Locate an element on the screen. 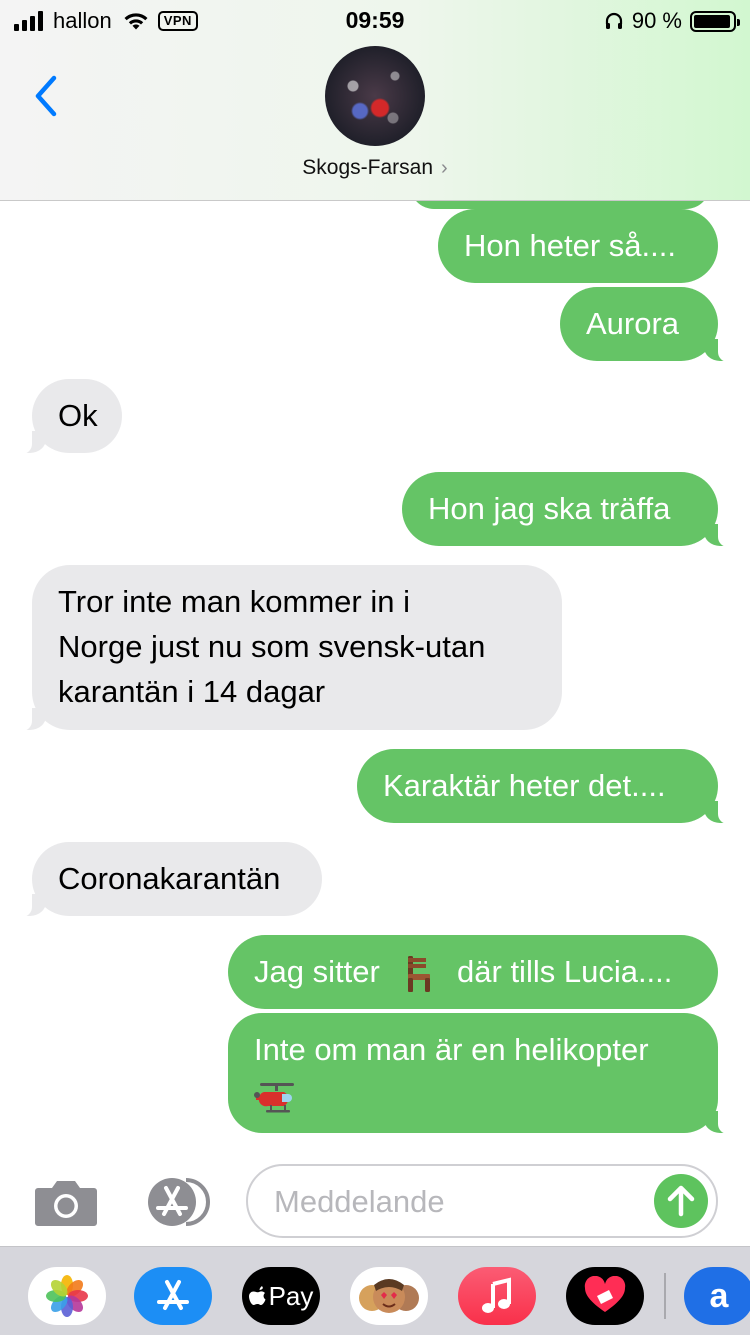 The width and height of the screenshot is (750, 1335). app-store-app-icon is located at coordinates (173, 1296).